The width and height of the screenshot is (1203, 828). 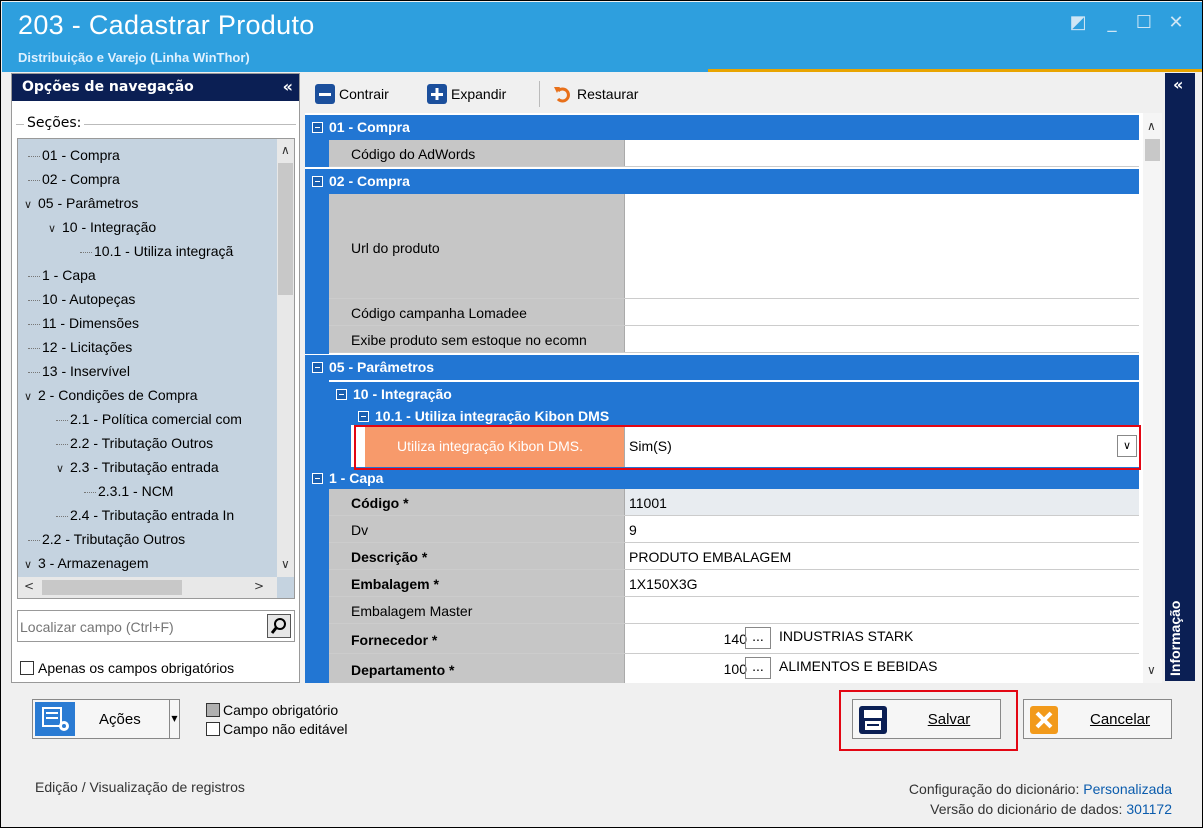 I want to click on collapse-panel-icon: «, so click(x=288, y=86).